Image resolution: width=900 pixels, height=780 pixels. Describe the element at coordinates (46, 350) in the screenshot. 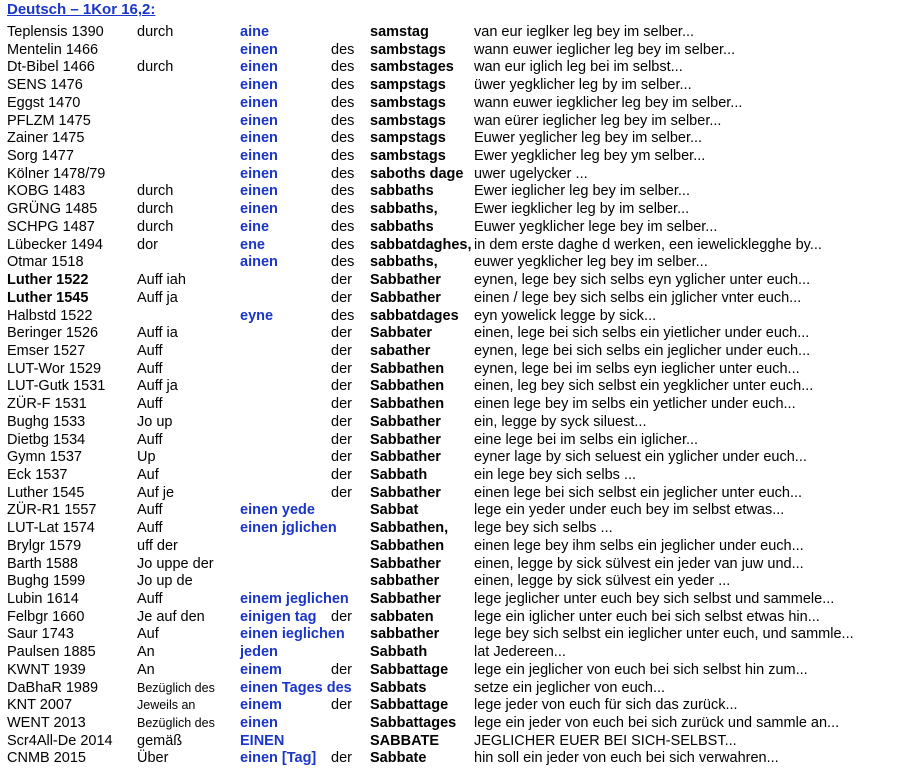

I see `source-cell: Emser 1527` at that location.